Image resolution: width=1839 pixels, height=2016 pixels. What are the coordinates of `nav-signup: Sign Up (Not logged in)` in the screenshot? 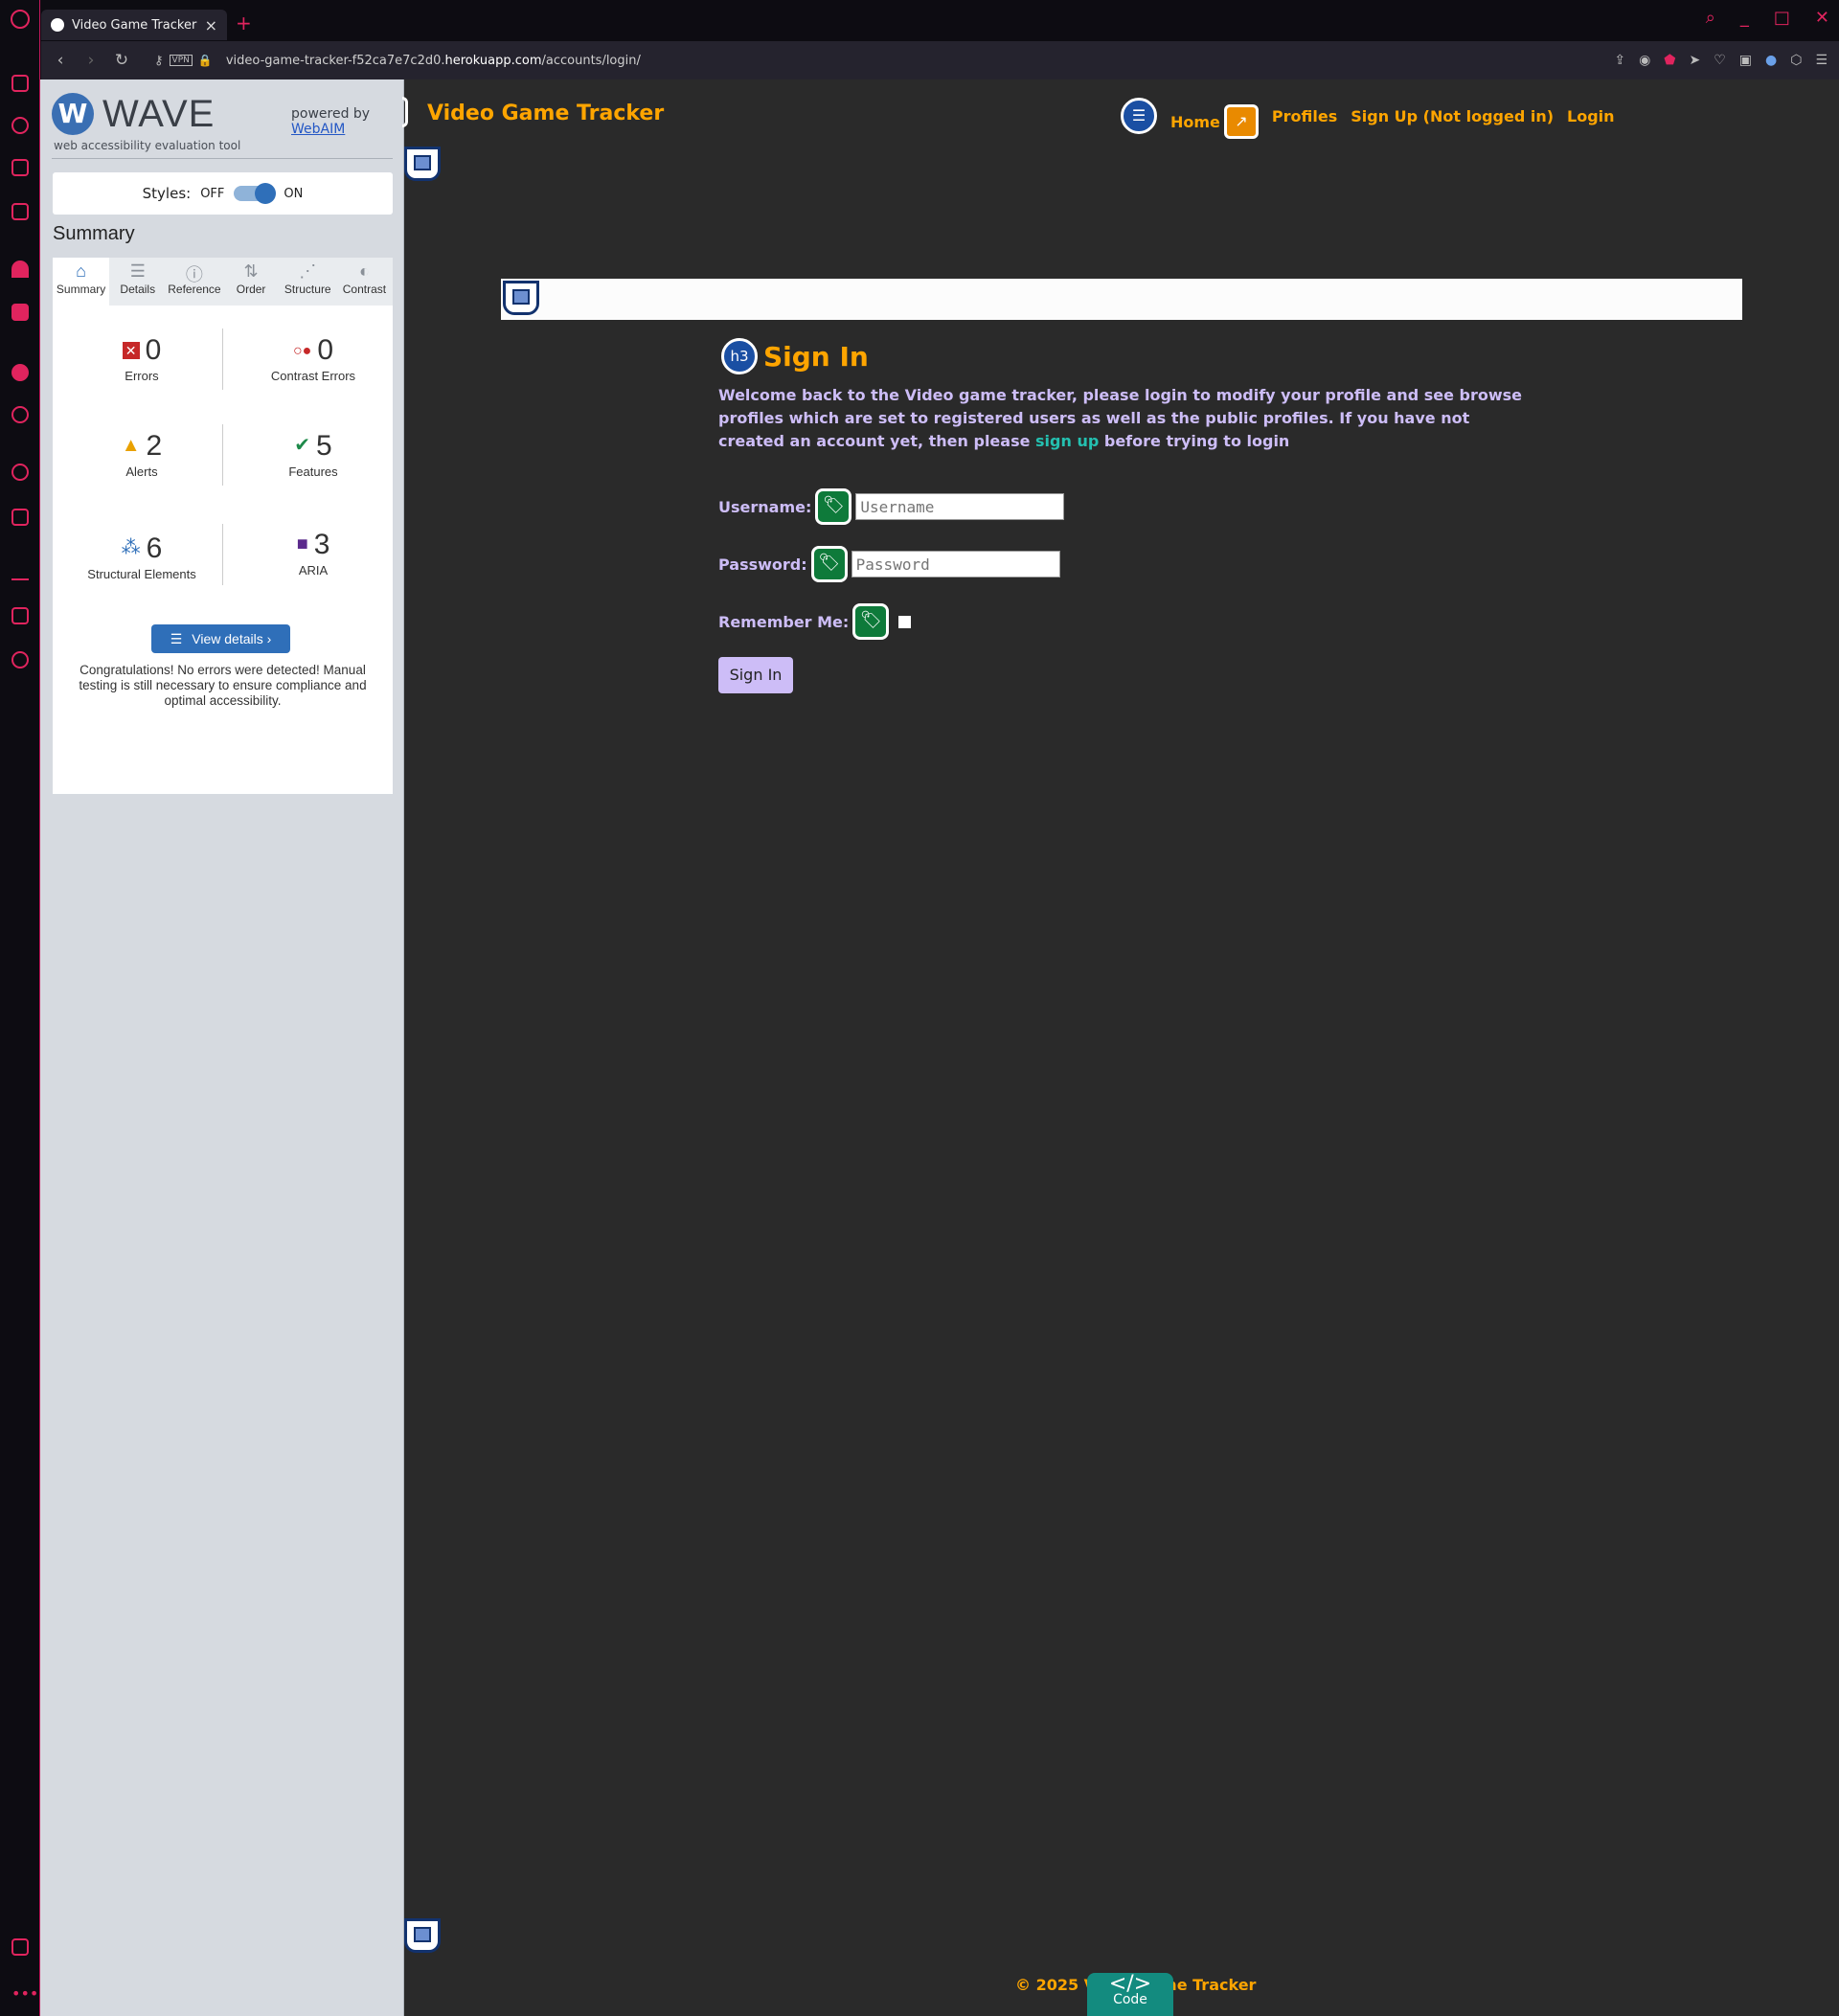 It's located at (1452, 116).